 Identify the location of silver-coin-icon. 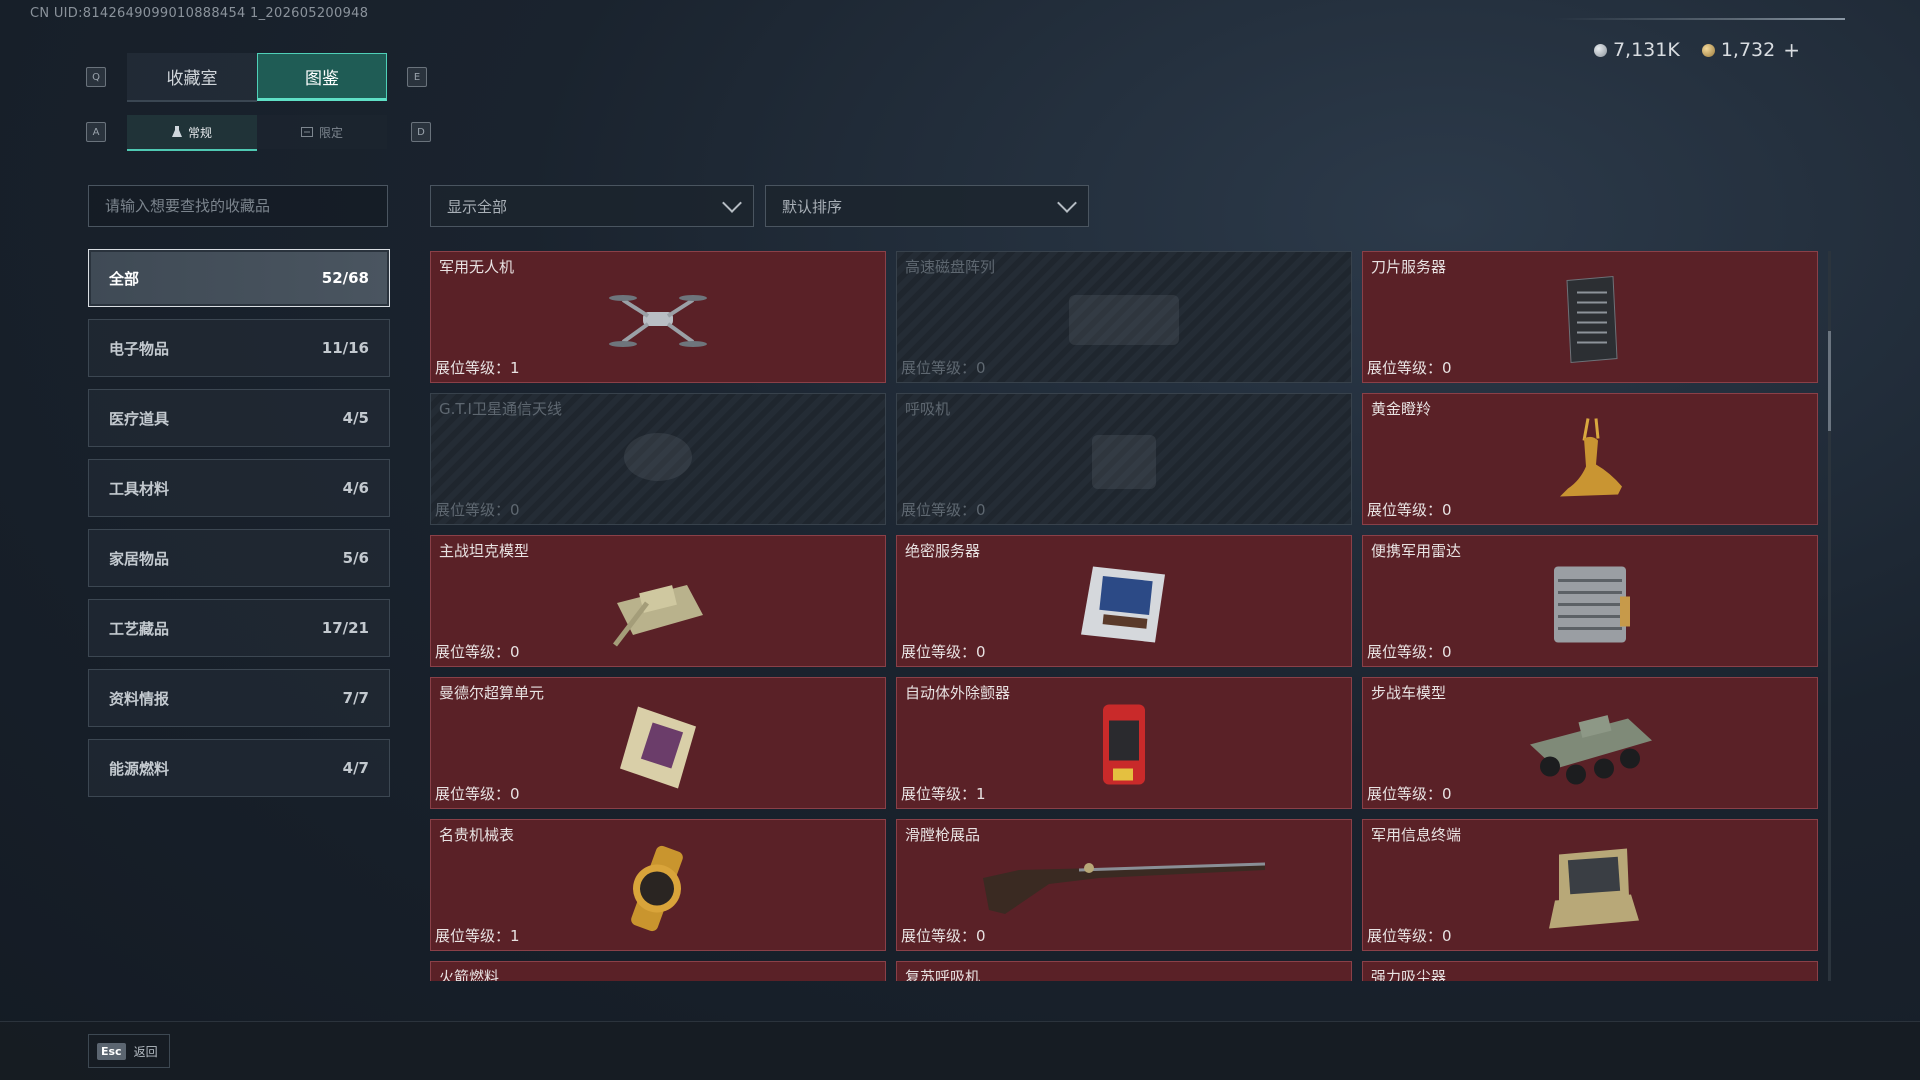
(1600, 50).